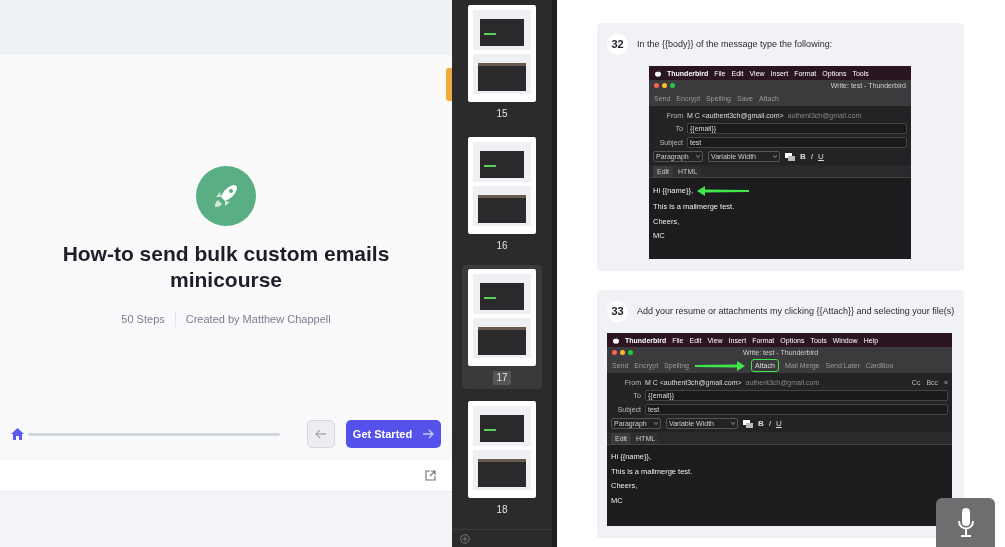  I want to click on step-number: 33, so click(617, 311).